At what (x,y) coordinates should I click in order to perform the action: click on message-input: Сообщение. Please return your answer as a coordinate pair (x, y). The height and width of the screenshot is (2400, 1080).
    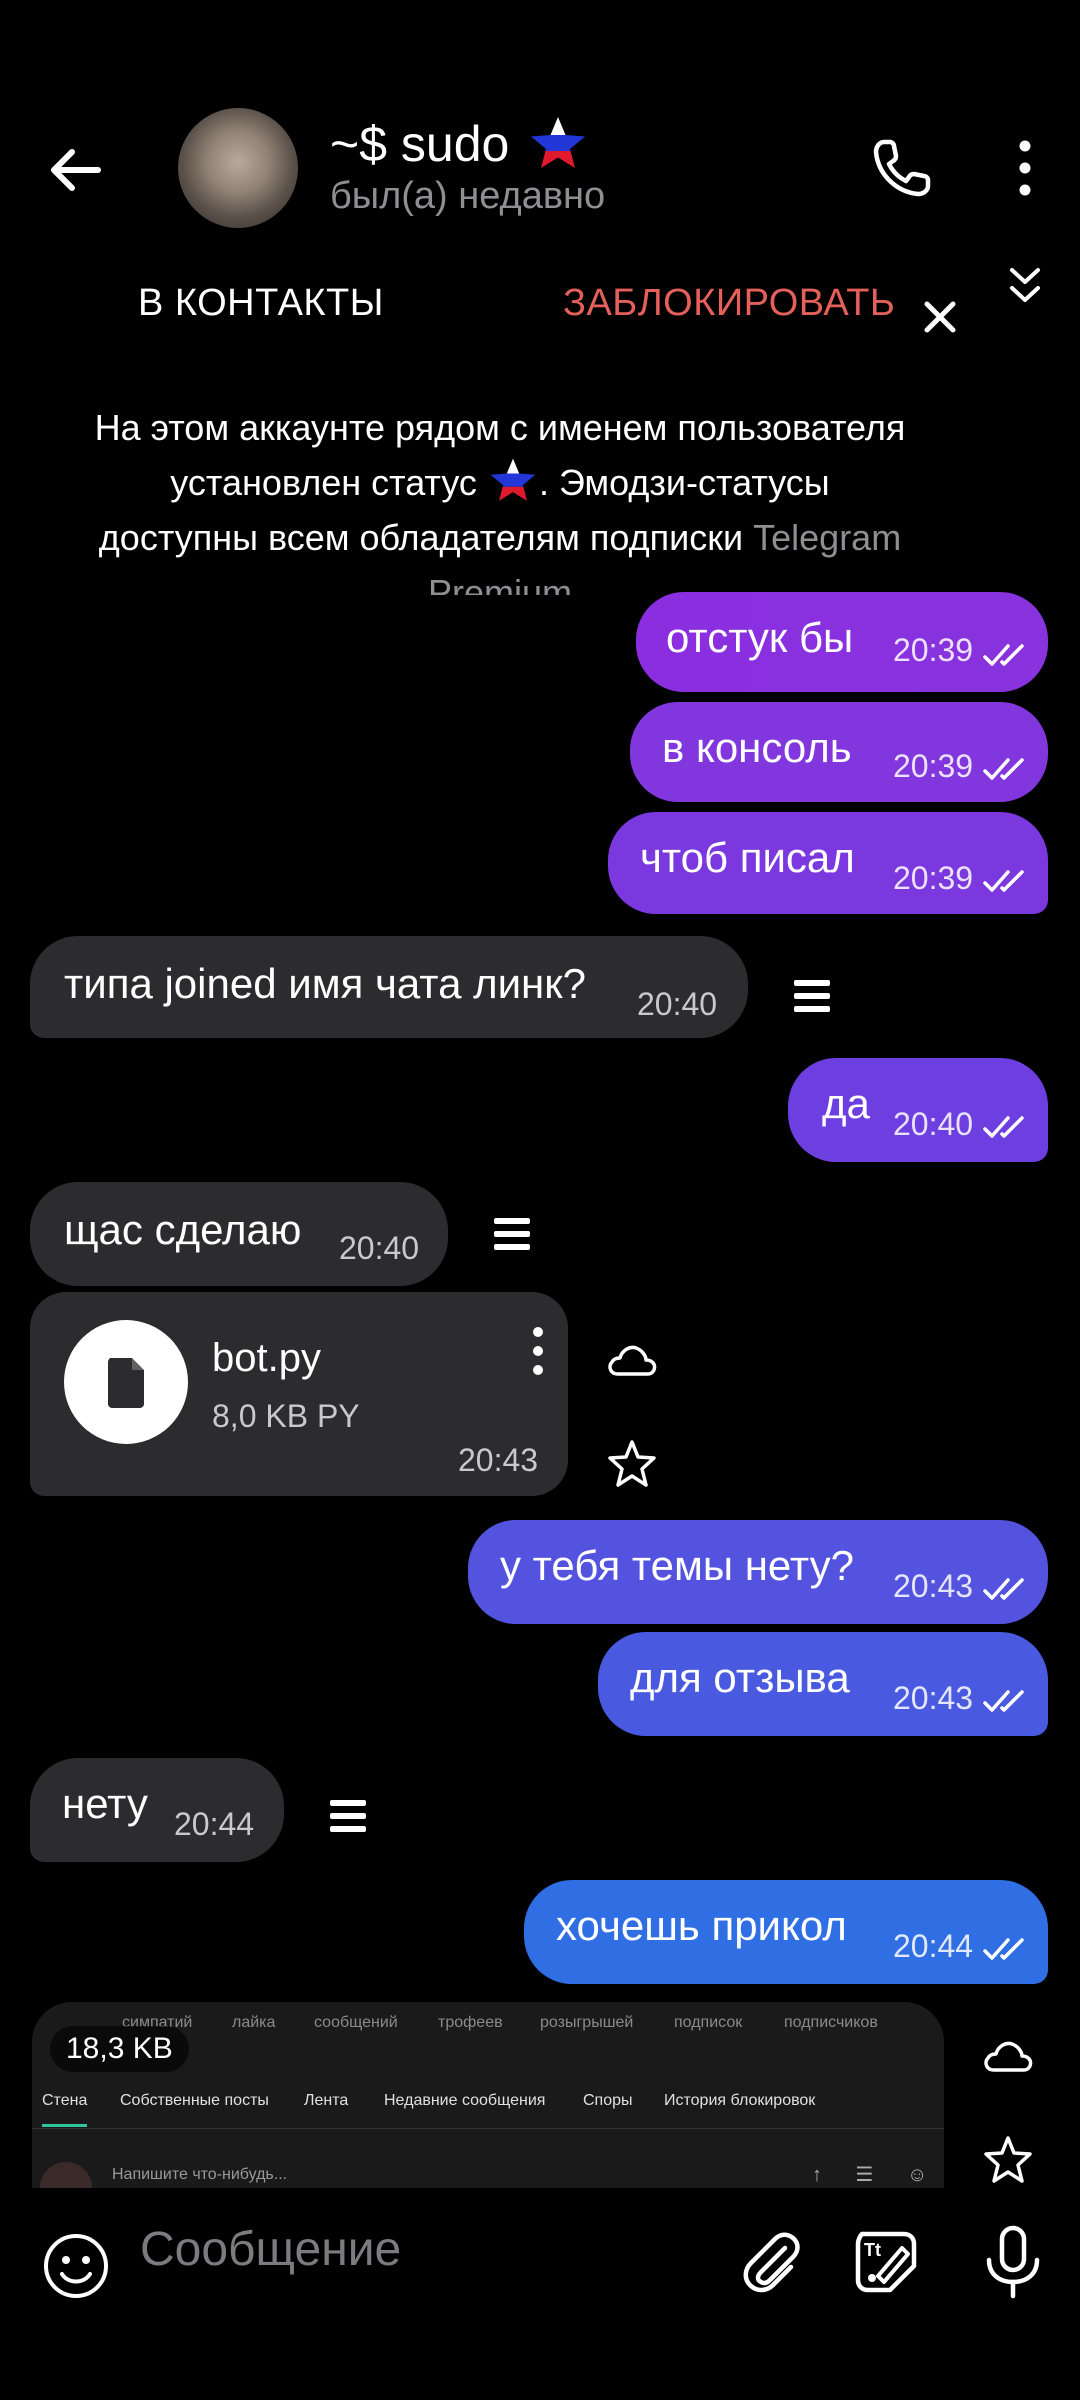
    Looking at the image, I should click on (270, 2249).